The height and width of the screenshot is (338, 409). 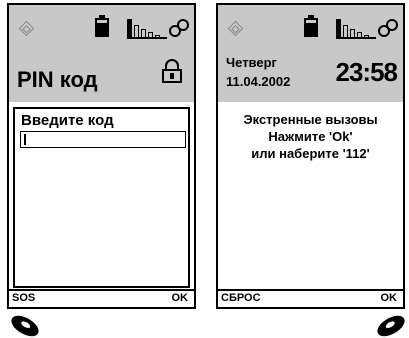 I want to click on date-label: 11.04.2002, so click(x=258, y=81).